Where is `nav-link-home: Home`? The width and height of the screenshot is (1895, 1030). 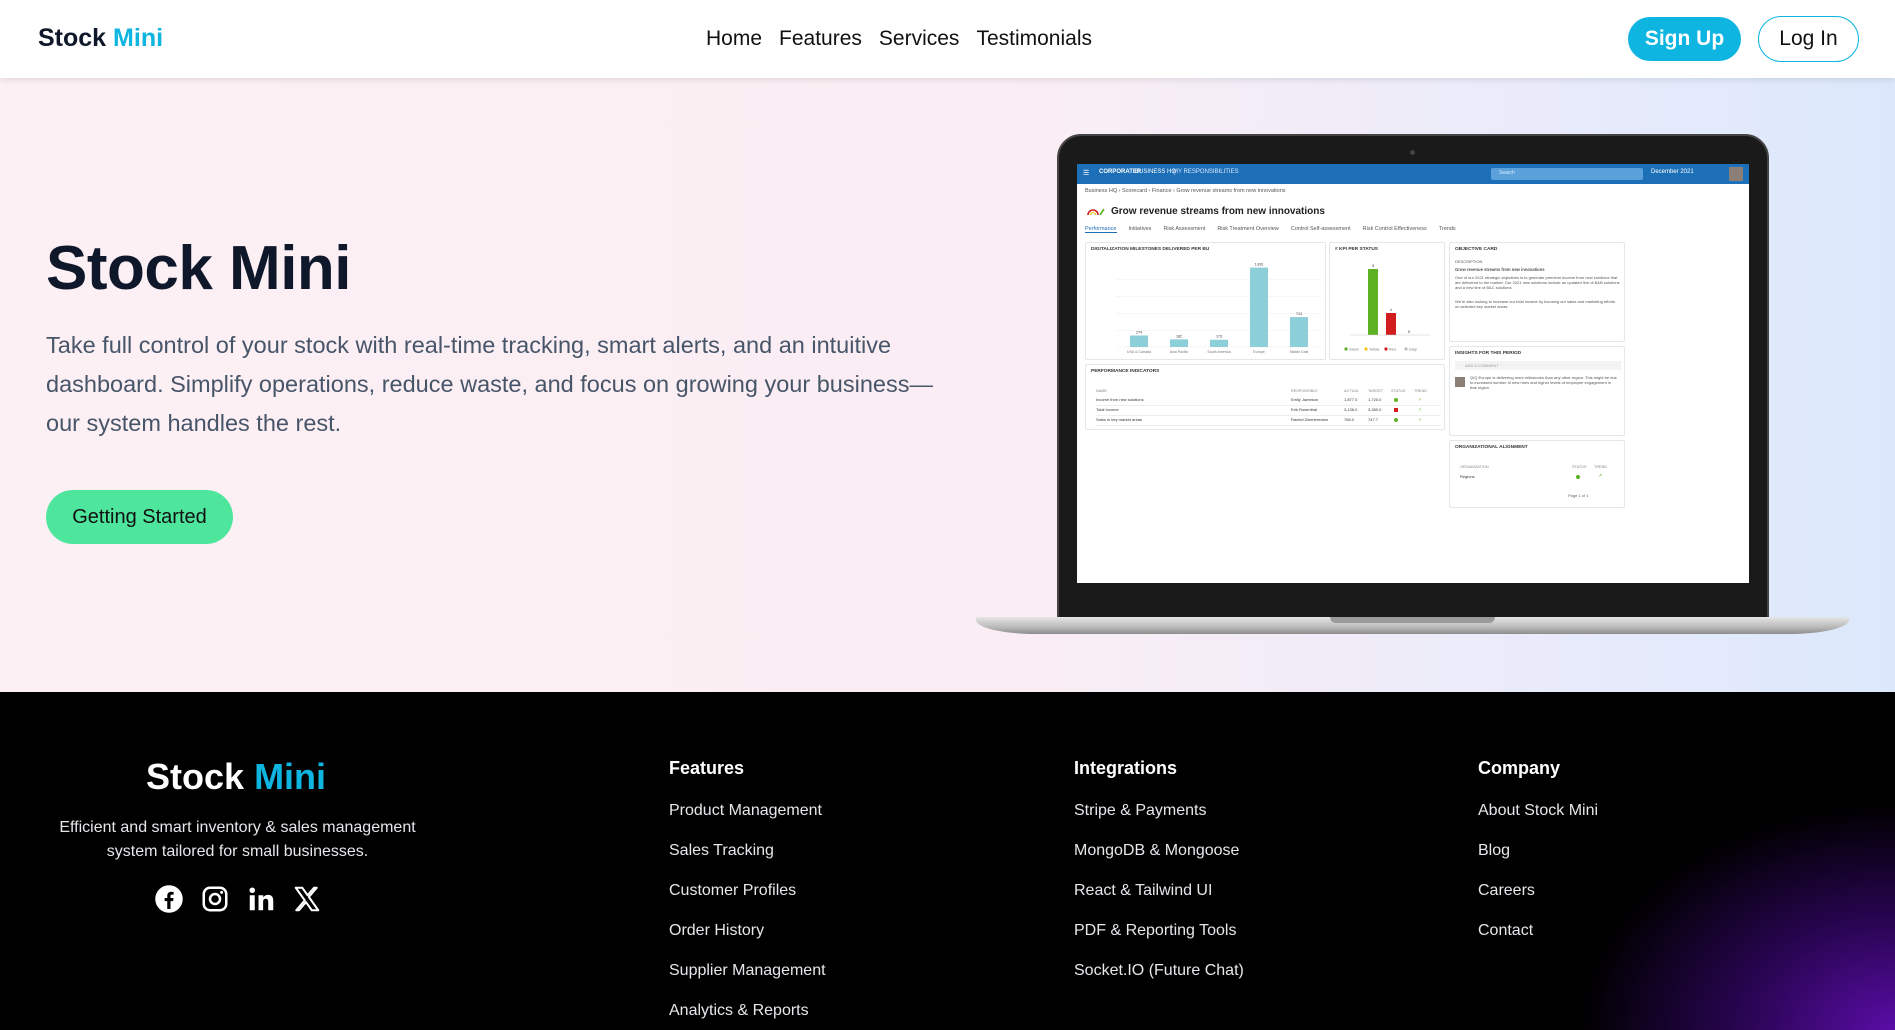 nav-link-home: Home is located at coordinates (734, 39).